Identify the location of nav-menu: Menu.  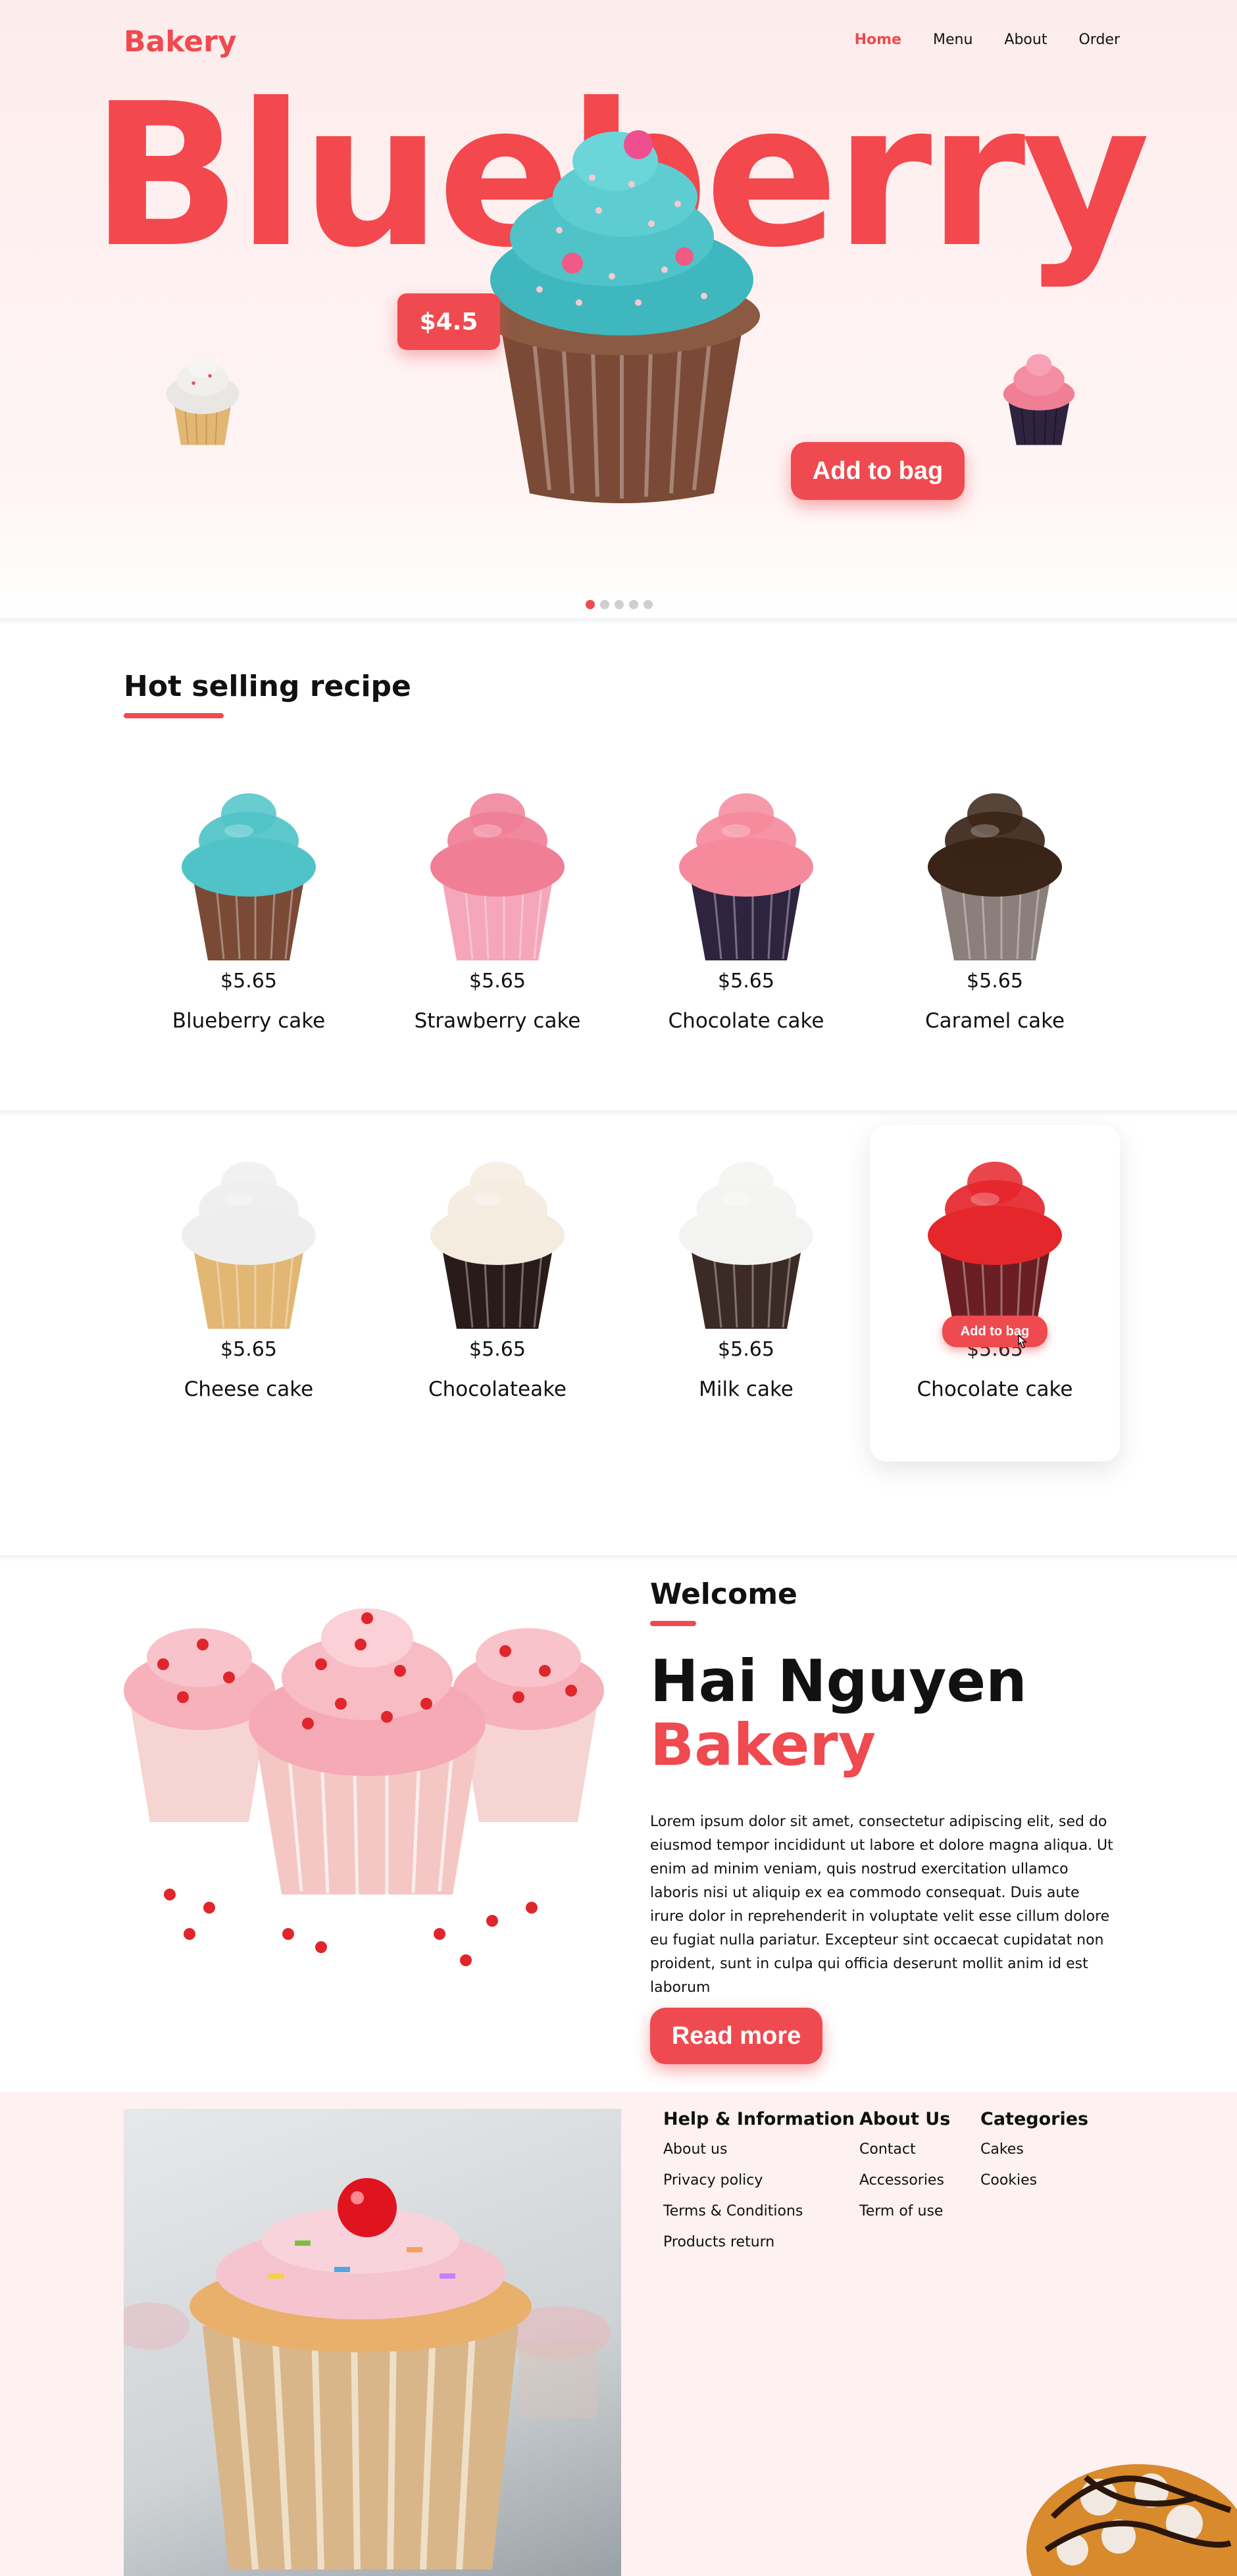
(953, 40).